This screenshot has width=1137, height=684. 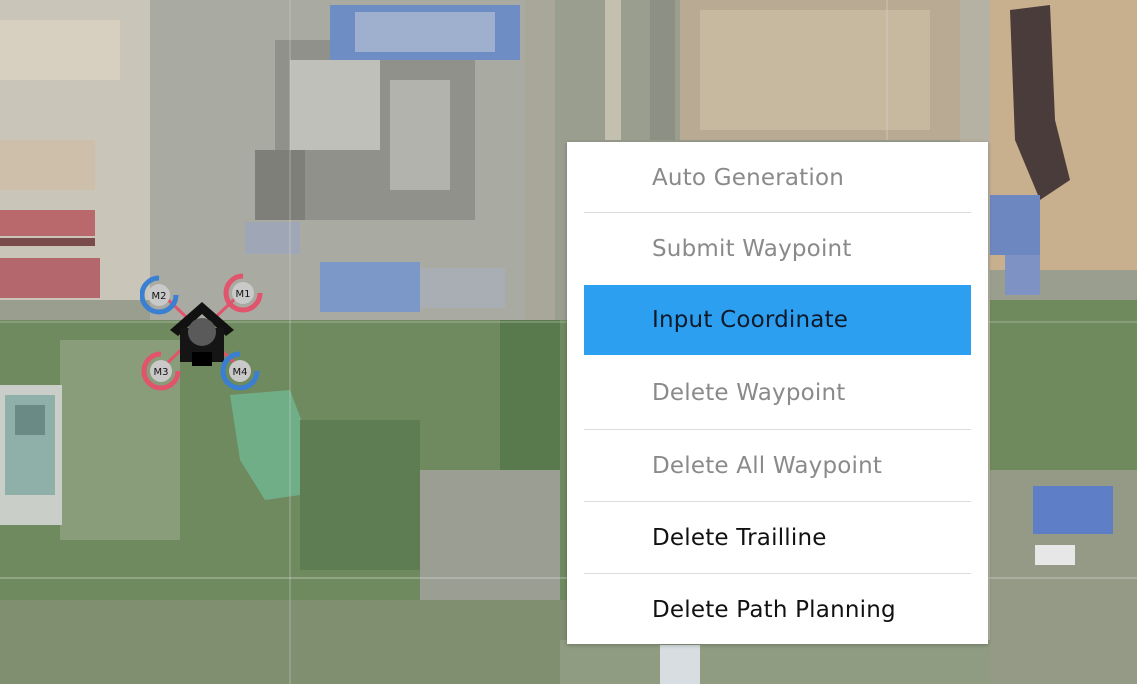 I want to click on menu-item-label: Delete Trailline, so click(x=739, y=538).